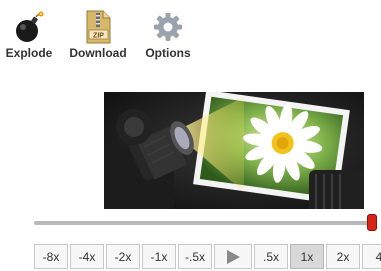 The height and width of the screenshot is (271, 381). What do you see at coordinates (204, 223) in the screenshot?
I see `seek-track` at bounding box center [204, 223].